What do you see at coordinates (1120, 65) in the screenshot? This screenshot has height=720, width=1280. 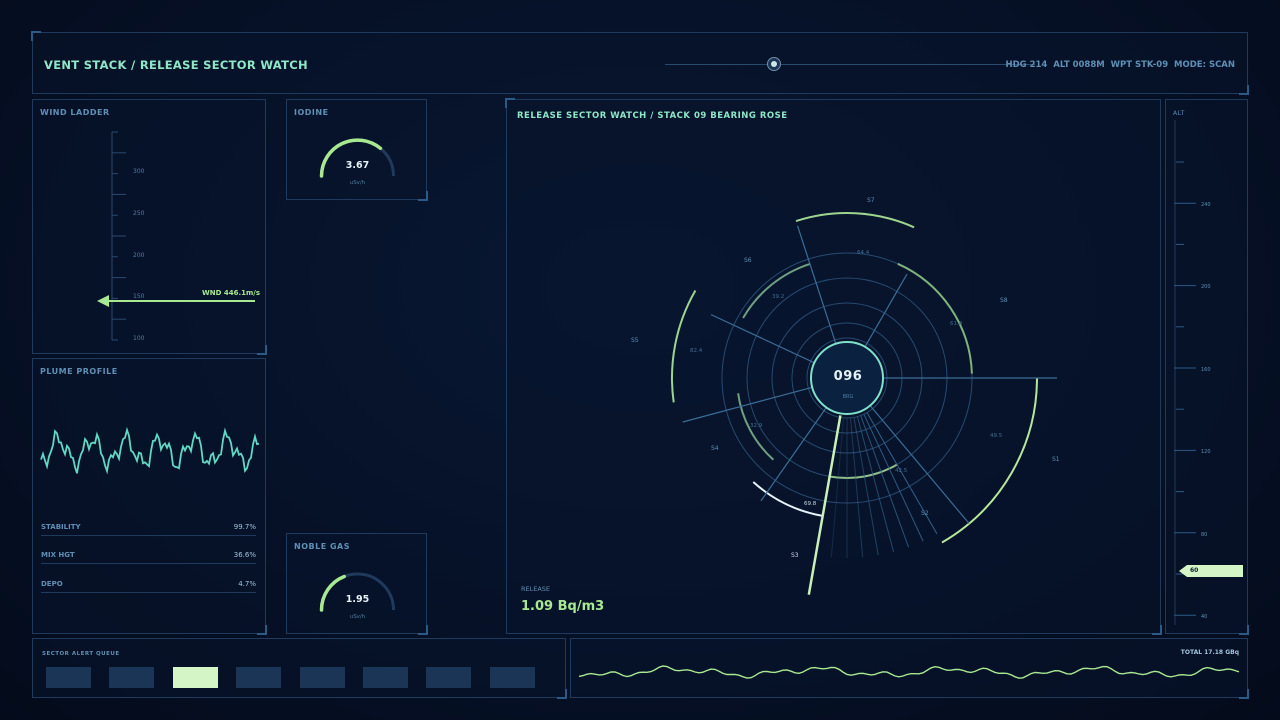 I see `header-status: HDG 214 ALT 0088M WPT STK-09 MODE: SCAN` at bounding box center [1120, 65].